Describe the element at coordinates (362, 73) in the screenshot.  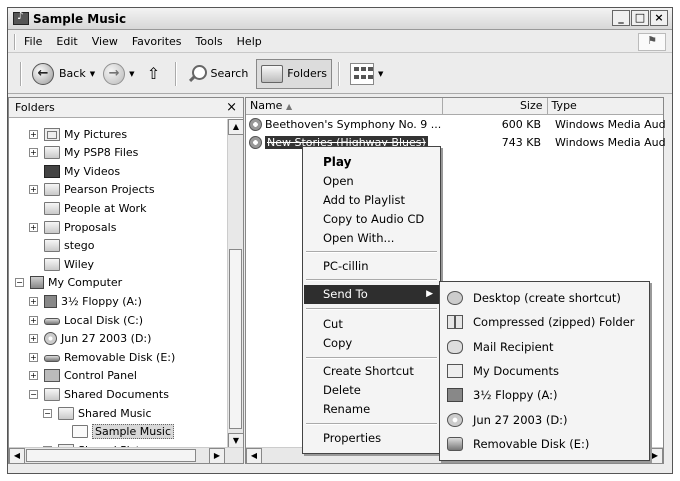
I see `views-icon` at that location.